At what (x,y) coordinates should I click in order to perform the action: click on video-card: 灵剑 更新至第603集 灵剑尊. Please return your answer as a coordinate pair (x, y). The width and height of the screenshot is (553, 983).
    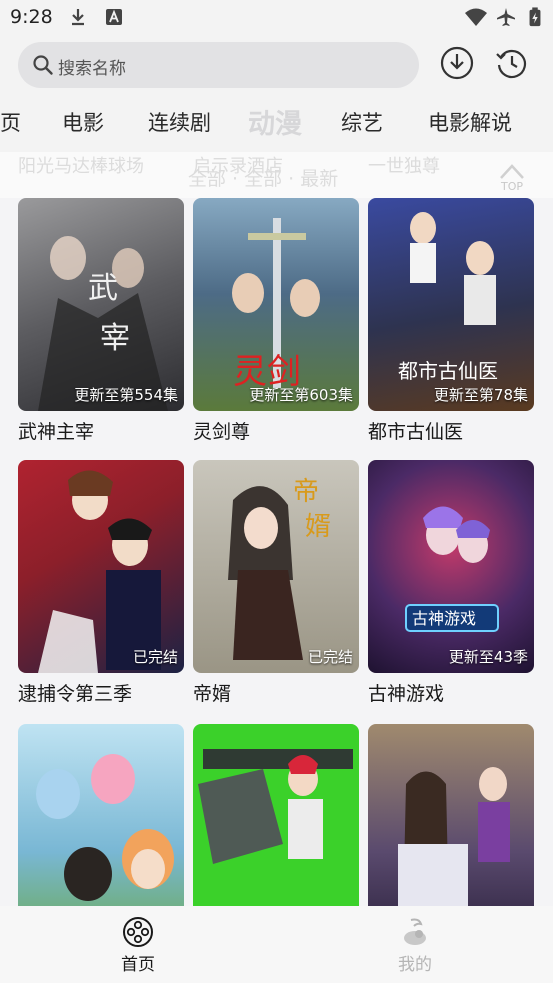
    Looking at the image, I should click on (276, 321).